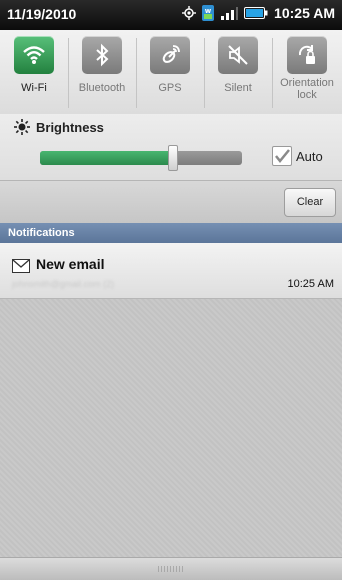 This screenshot has width=342, height=580. I want to click on brightness-slider-fill, so click(106, 158).